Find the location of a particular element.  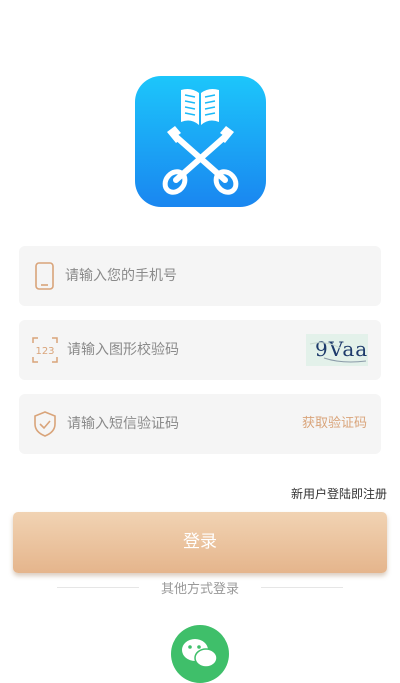

captcha-field: 123 请输入图形校验码 9Vaa is located at coordinates (200, 350).